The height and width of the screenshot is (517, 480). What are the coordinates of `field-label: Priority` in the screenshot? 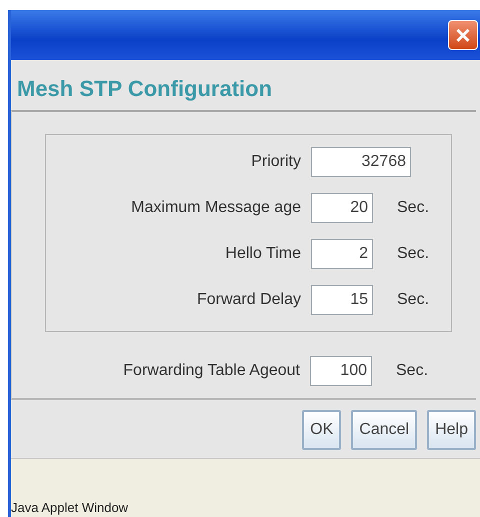 It's located at (276, 162).